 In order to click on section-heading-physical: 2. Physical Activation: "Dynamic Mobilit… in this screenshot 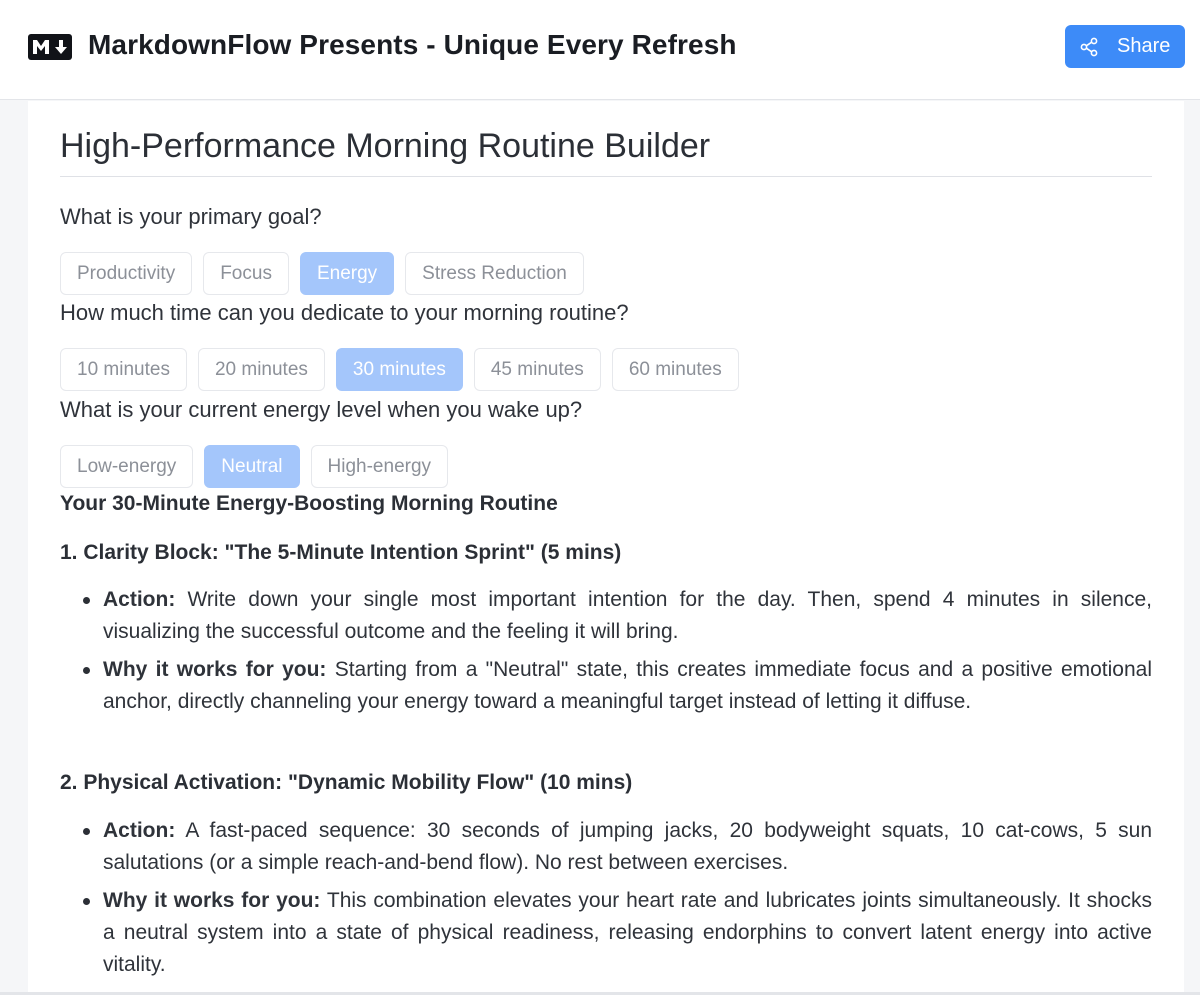, I will do `click(346, 782)`.